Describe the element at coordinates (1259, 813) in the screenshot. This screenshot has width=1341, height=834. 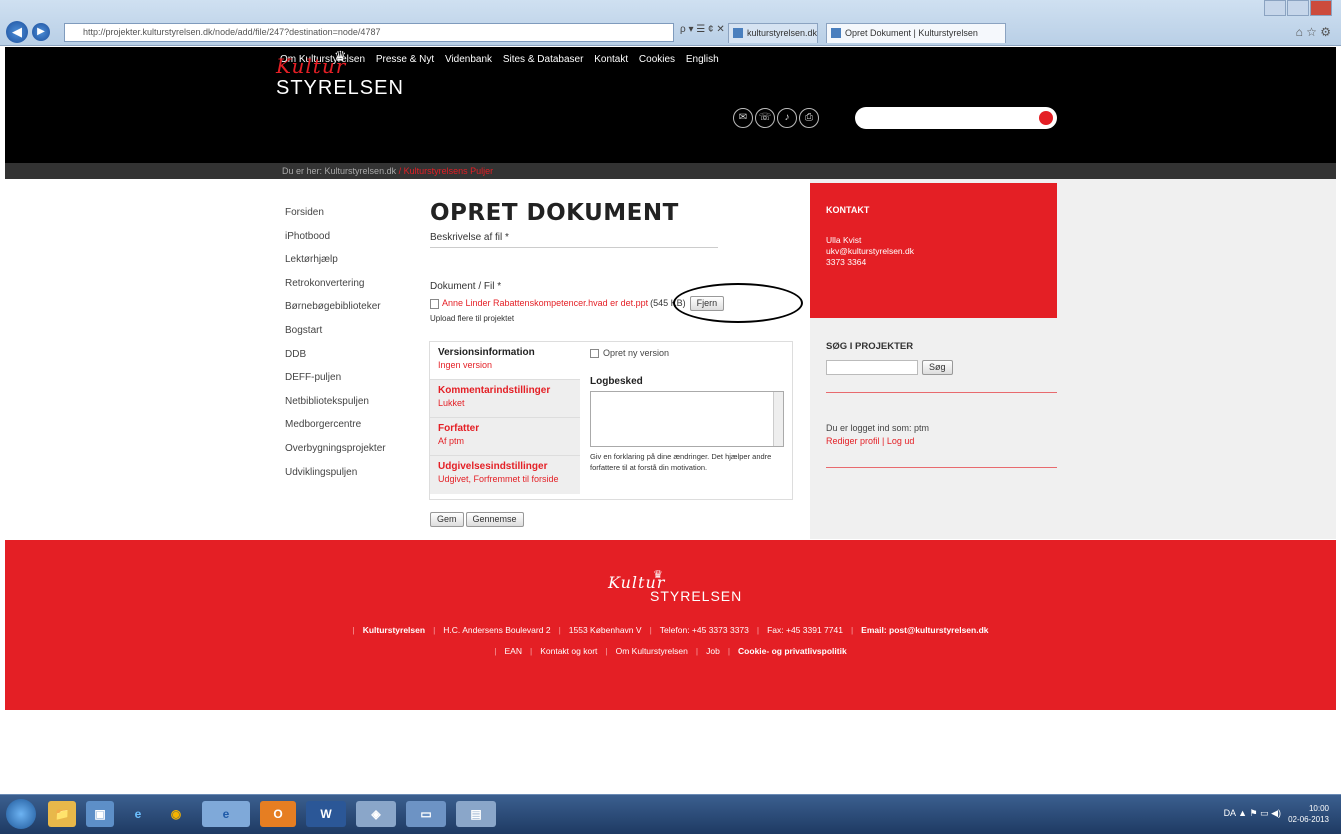
I see `tray-status-icons: ▲ ⚑ ▭ ◀)` at that location.